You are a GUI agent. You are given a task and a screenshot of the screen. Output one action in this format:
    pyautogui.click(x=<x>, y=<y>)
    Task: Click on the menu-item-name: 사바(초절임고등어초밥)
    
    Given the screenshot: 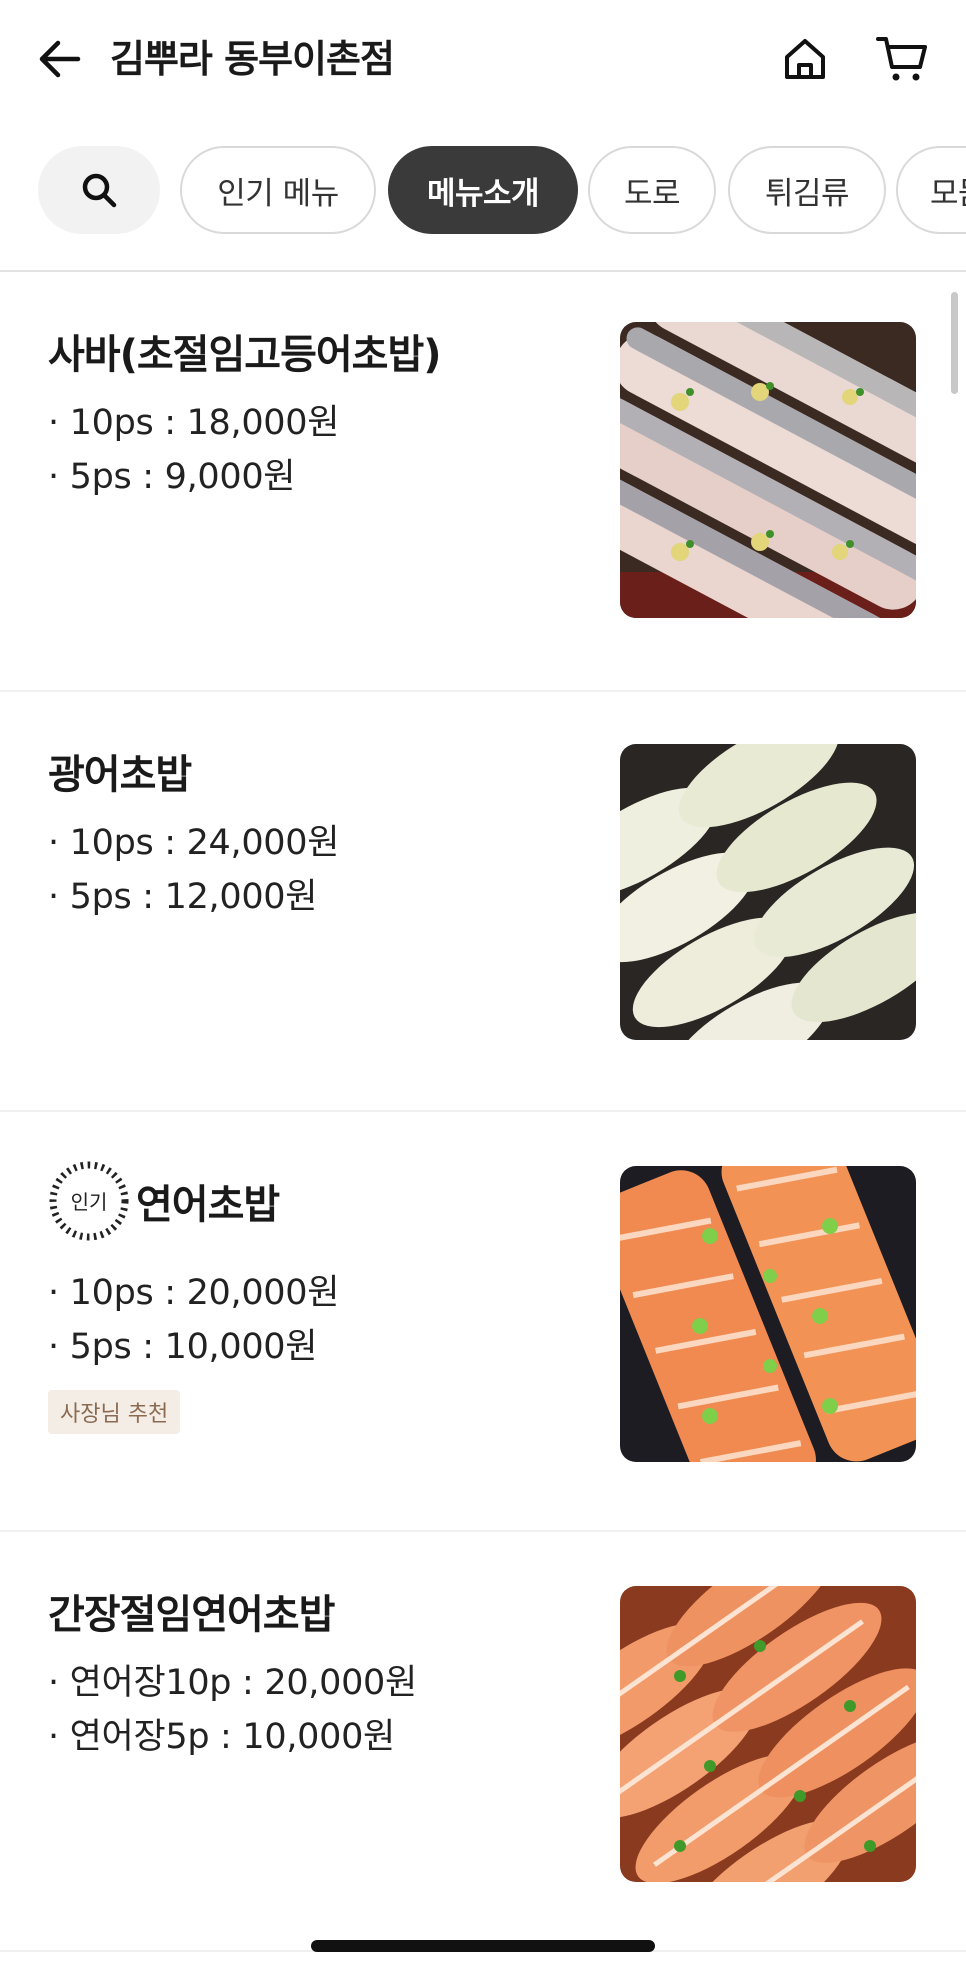 What is the action you would take?
    pyautogui.click(x=245, y=355)
    